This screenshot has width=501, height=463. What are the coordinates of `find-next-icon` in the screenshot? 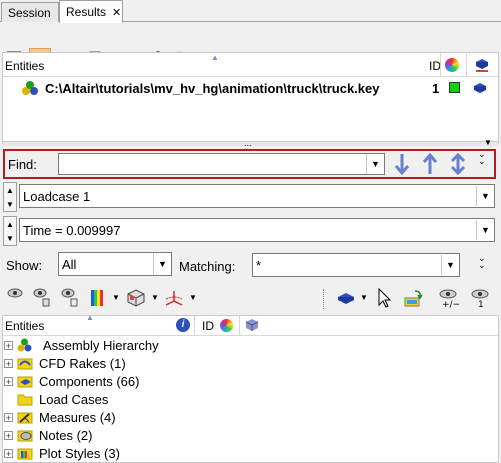 It's located at (402, 165).